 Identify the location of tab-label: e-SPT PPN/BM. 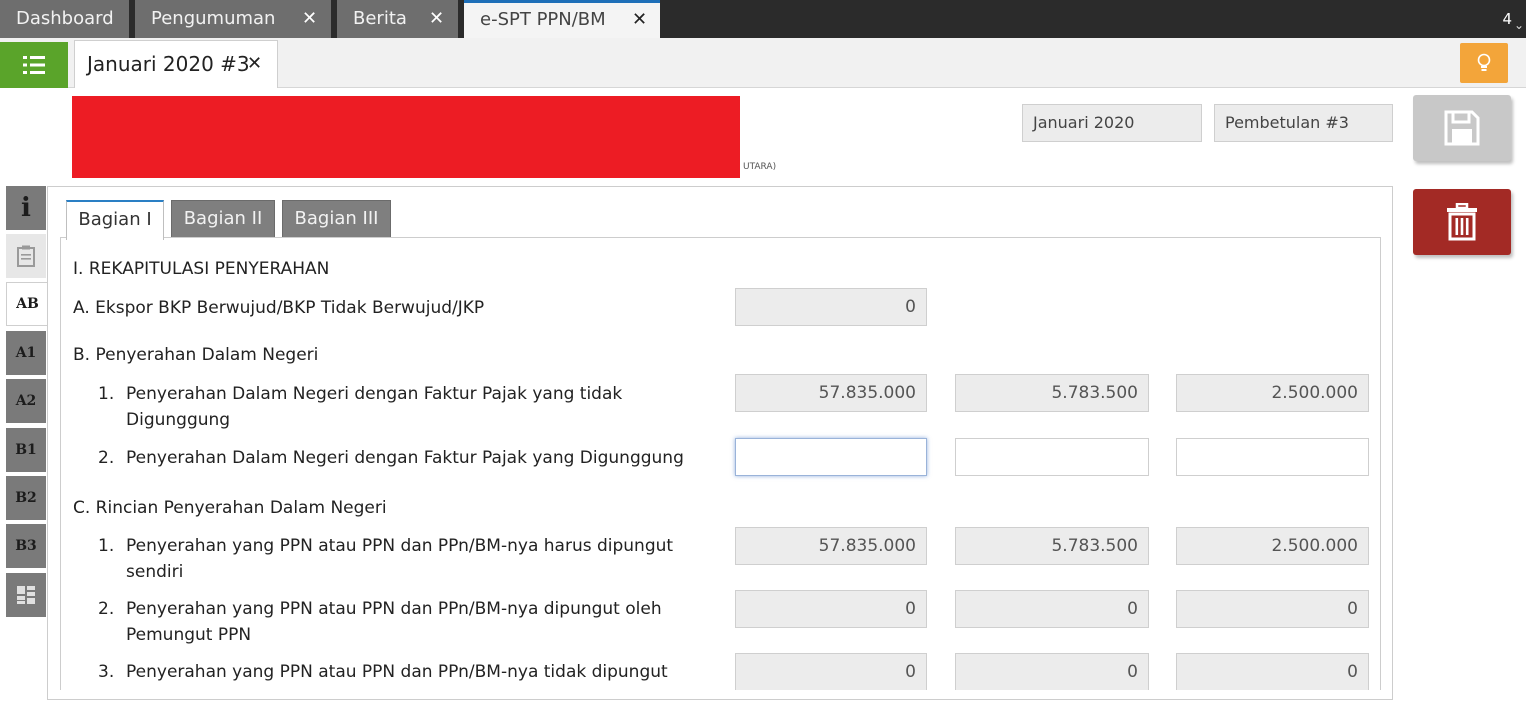
(543, 19).